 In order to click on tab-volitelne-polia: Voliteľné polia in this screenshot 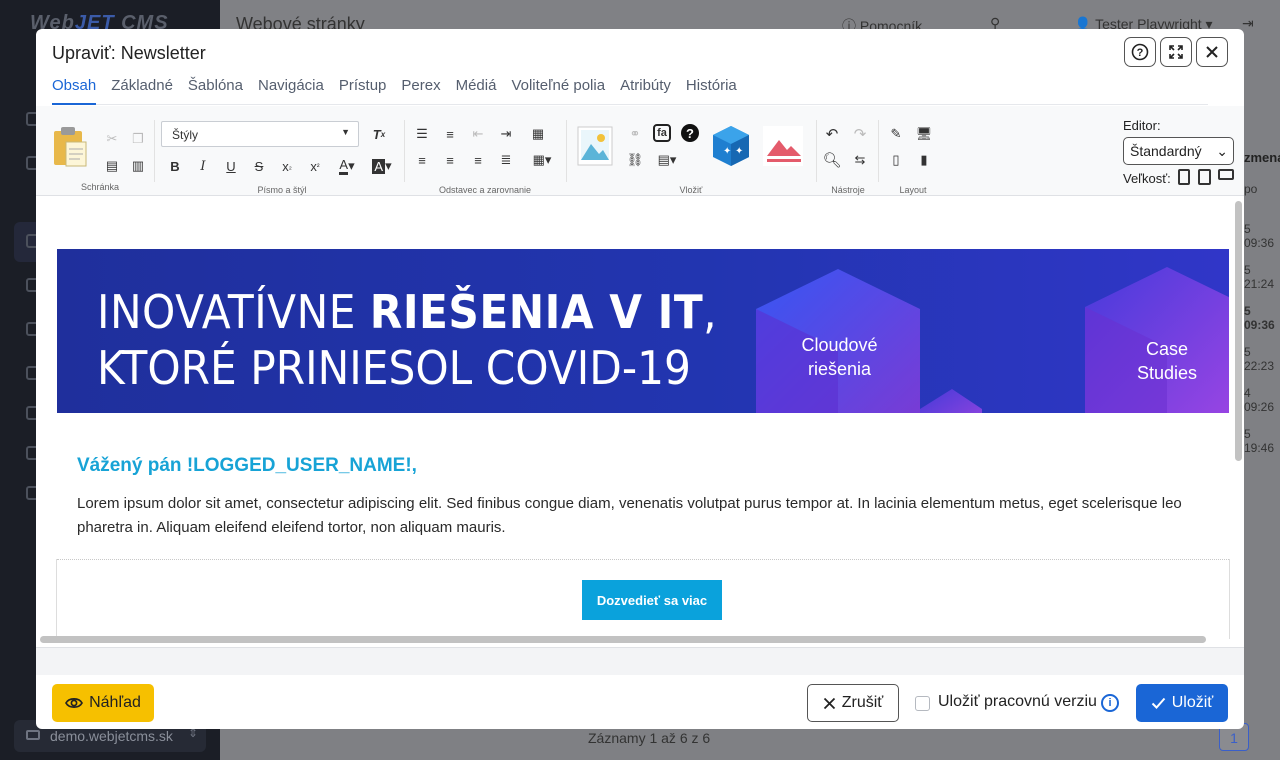, I will do `click(558, 91)`.